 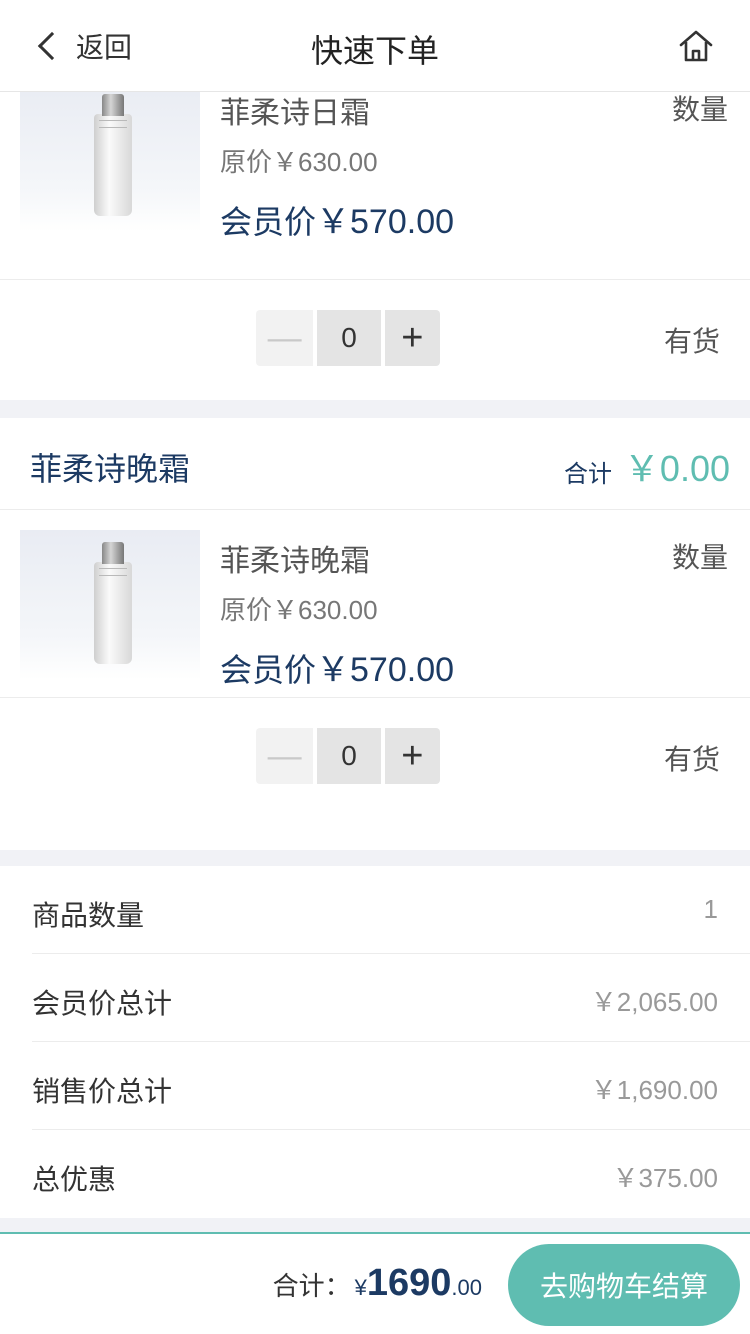 What do you see at coordinates (102, 1091) in the screenshot?
I see `summary-key: 销售价总计` at bounding box center [102, 1091].